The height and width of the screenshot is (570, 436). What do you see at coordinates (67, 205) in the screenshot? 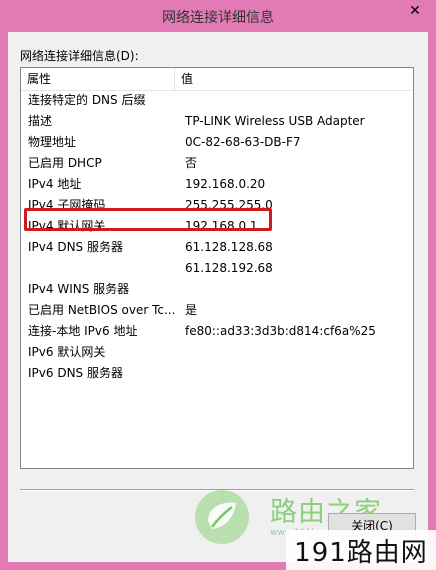
I see `property-cell: IPv4 子网掩码` at bounding box center [67, 205].